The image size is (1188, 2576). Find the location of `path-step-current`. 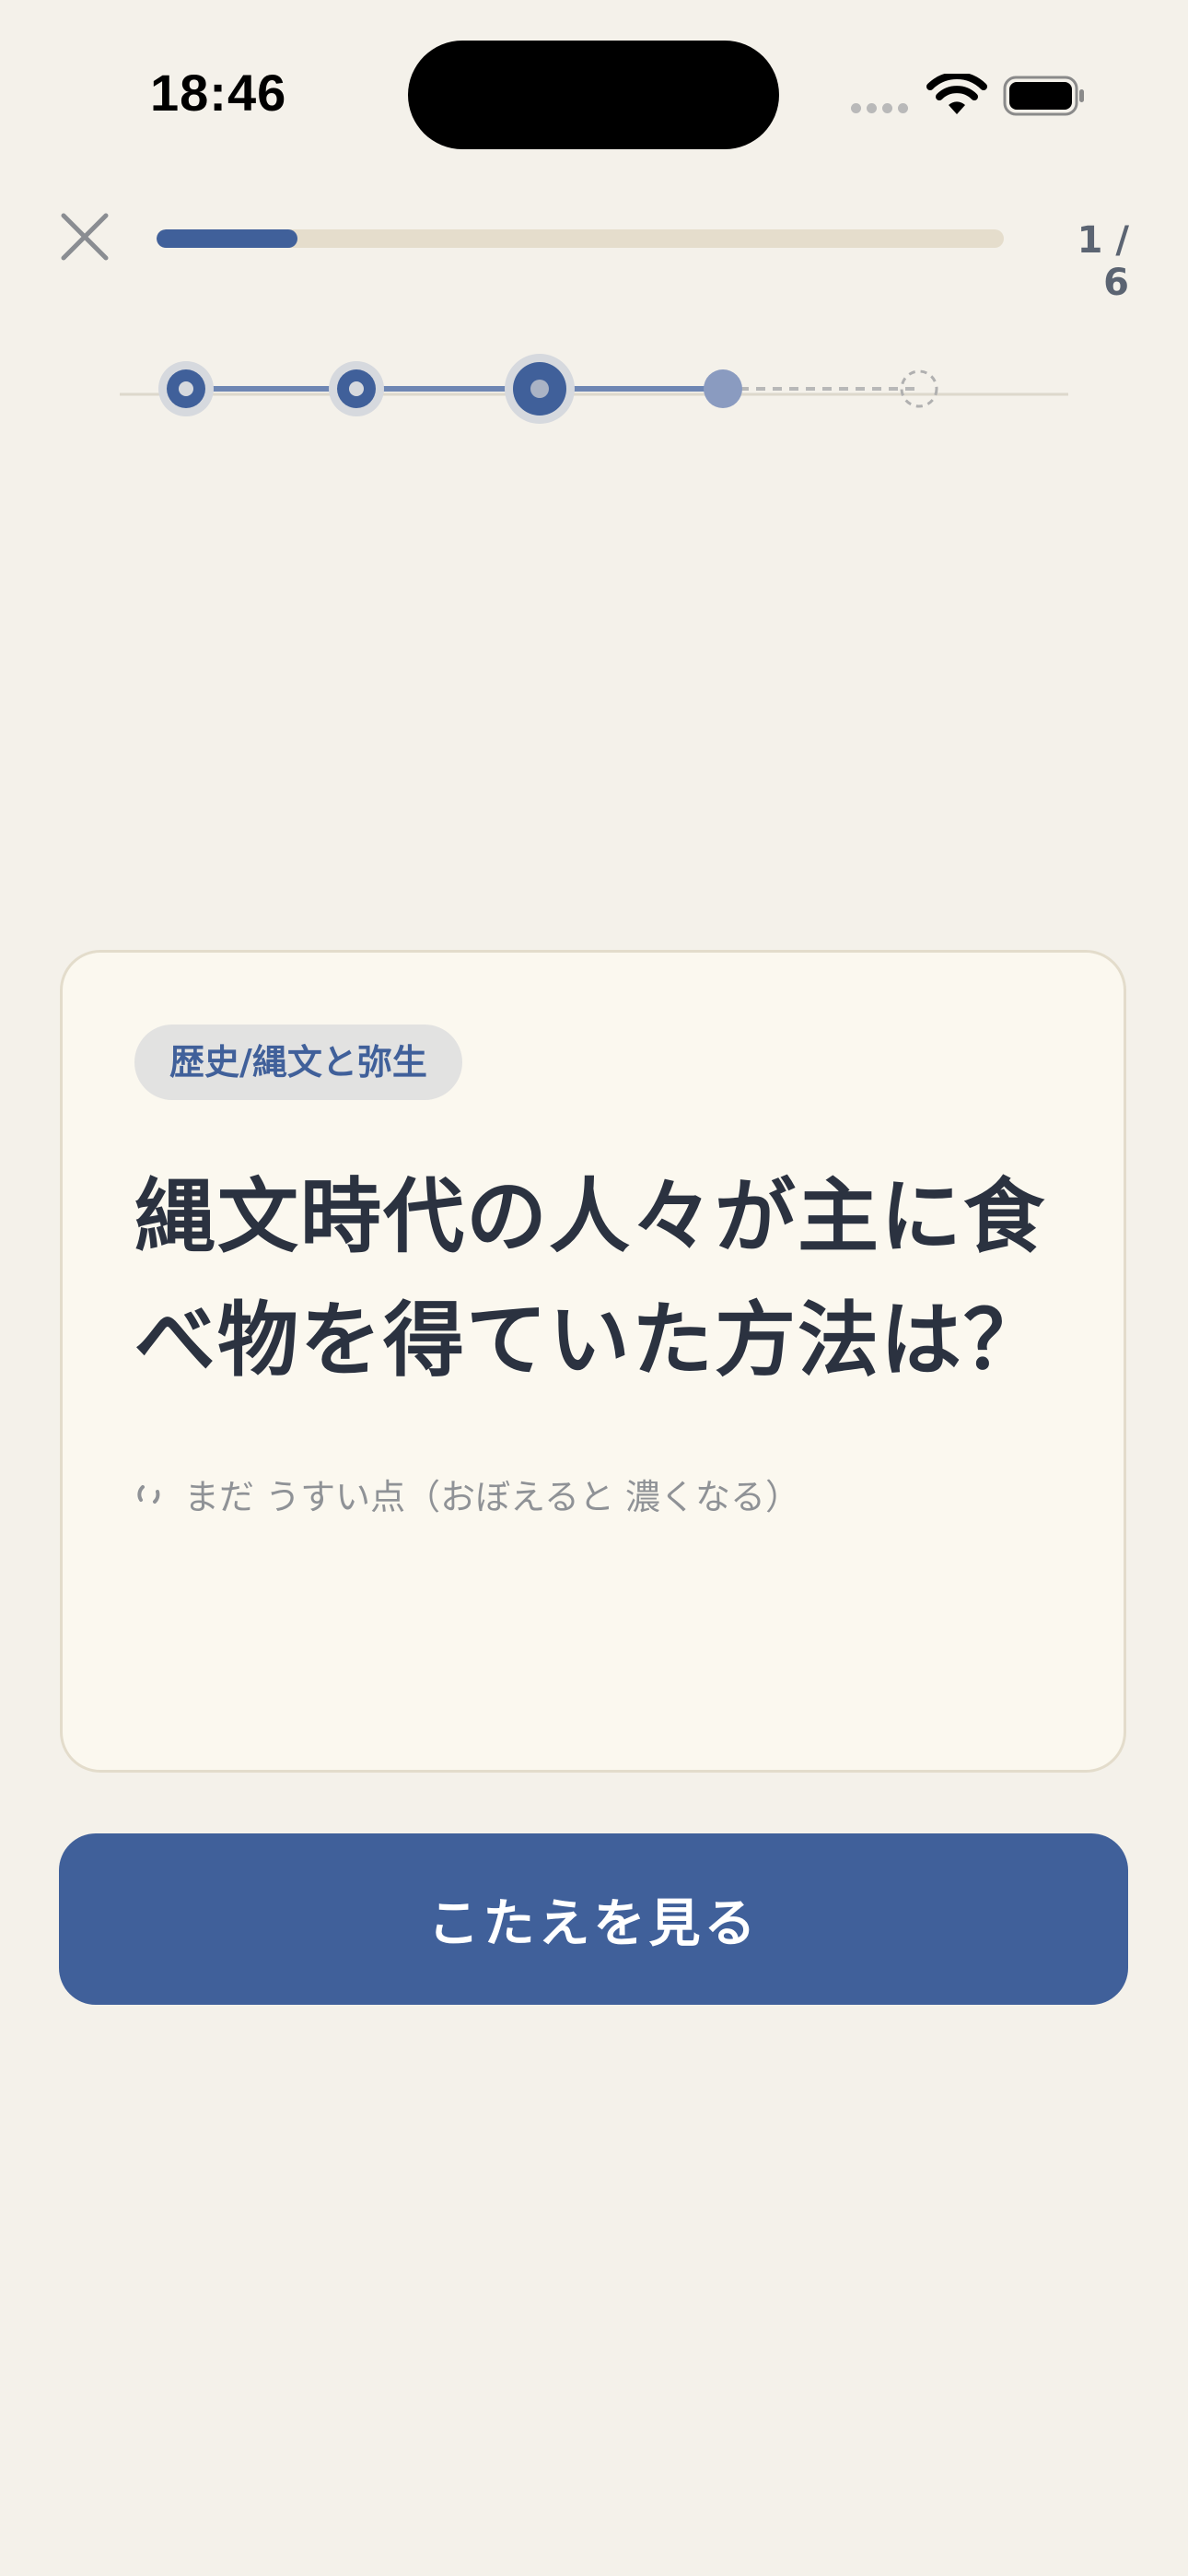

path-step-current is located at coordinates (540, 389).